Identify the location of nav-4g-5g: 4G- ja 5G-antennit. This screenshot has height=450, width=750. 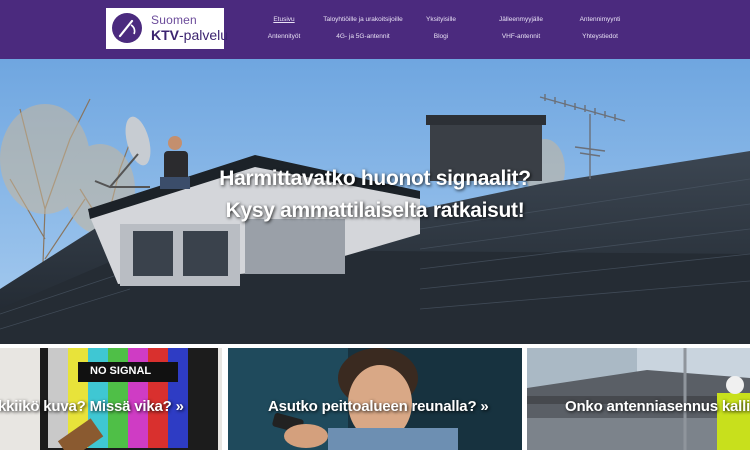
(362, 36).